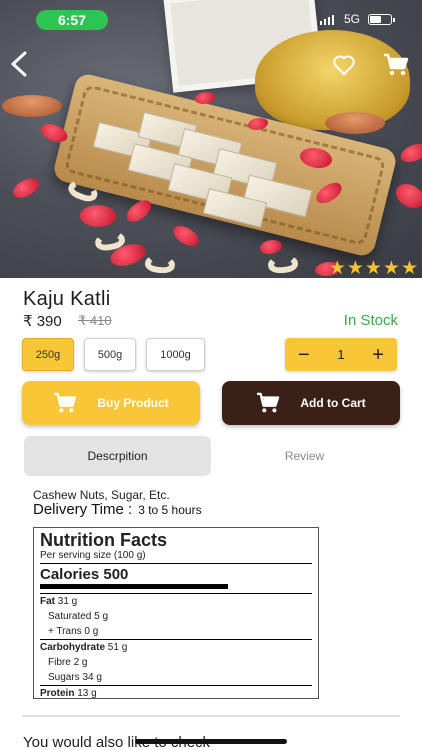  I want to click on tab-review: Review, so click(304, 456).